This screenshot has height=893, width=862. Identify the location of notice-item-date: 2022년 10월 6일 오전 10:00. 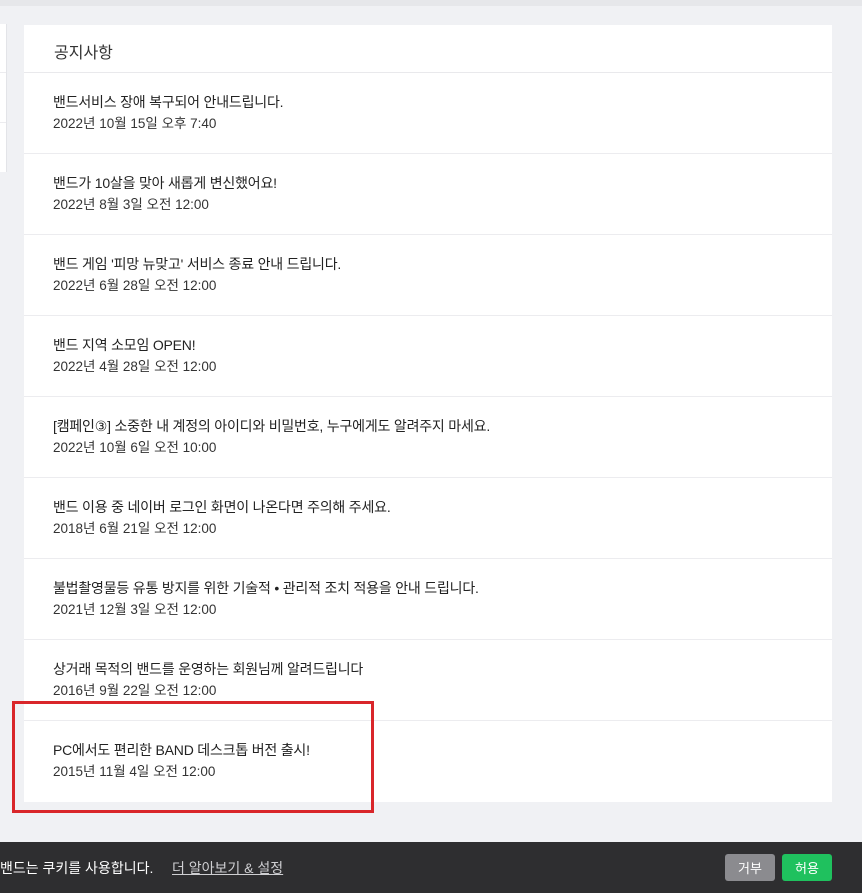
(135, 447).